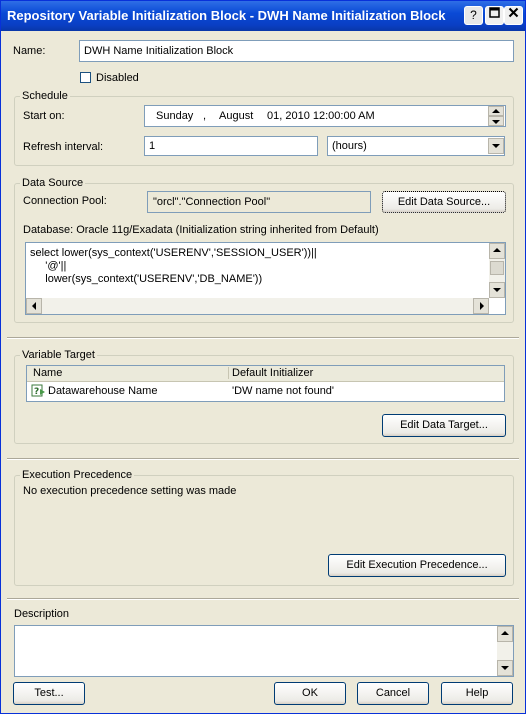 This screenshot has width=526, height=714. I want to click on disabled-checkbox, so click(85, 77).